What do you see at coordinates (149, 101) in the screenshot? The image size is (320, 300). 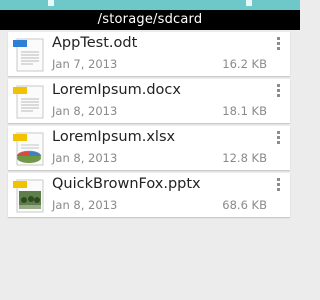 I see `file-item: LoremIpsum.docx Jan 8, 2013 18.1 KB` at bounding box center [149, 101].